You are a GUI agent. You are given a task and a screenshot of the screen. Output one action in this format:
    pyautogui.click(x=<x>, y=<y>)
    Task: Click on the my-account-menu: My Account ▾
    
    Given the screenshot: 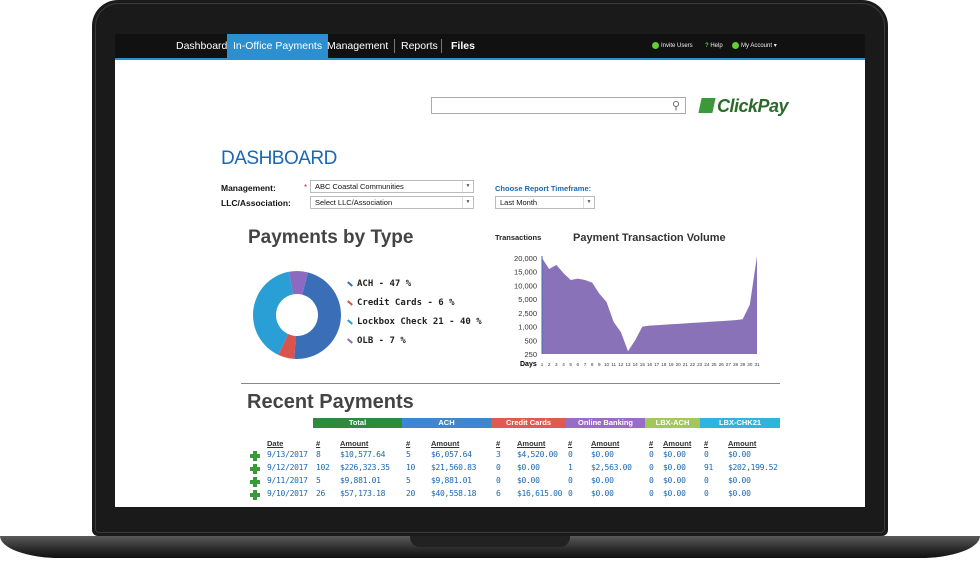 What is the action you would take?
    pyautogui.click(x=754, y=46)
    